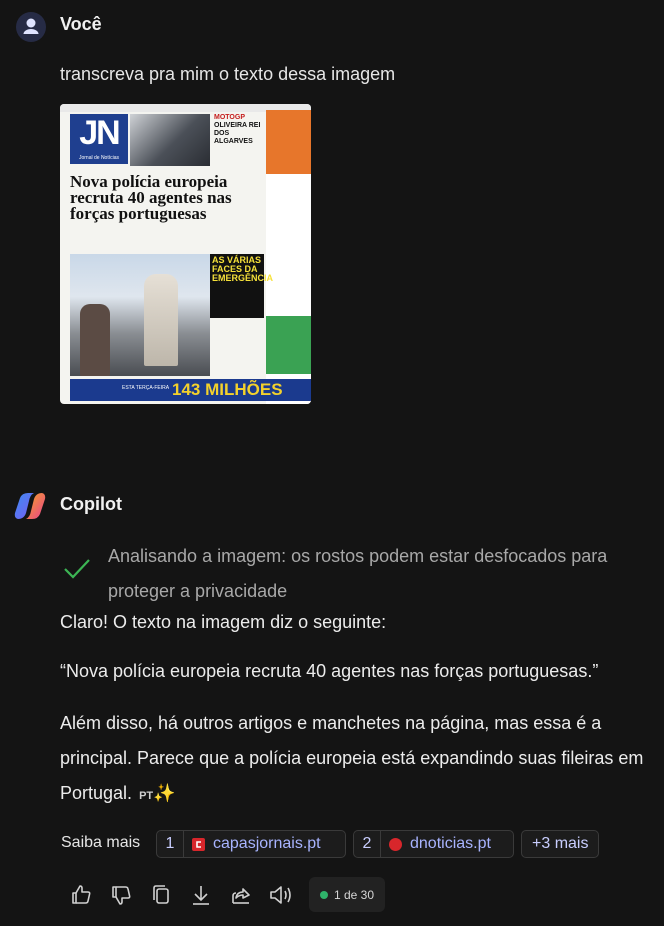 This screenshot has height=926, width=664. Describe the element at coordinates (146, 796) in the screenshot. I see `language-tag: PT` at that location.